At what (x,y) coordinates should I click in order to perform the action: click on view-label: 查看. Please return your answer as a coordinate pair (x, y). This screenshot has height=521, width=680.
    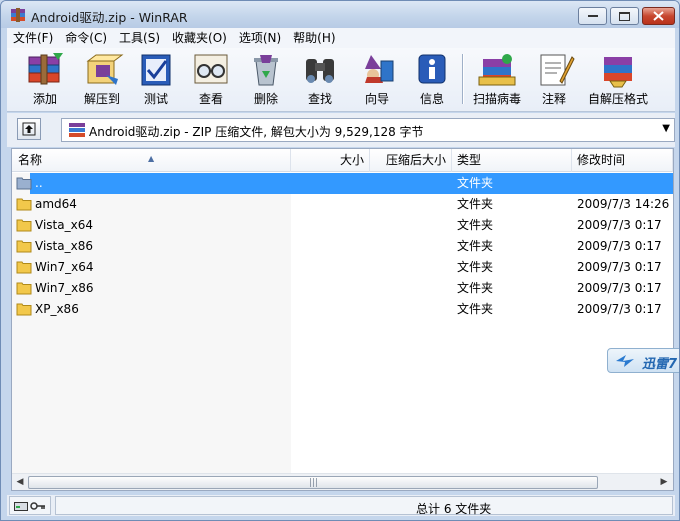
    Looking at the image, I should click on (210, 99).